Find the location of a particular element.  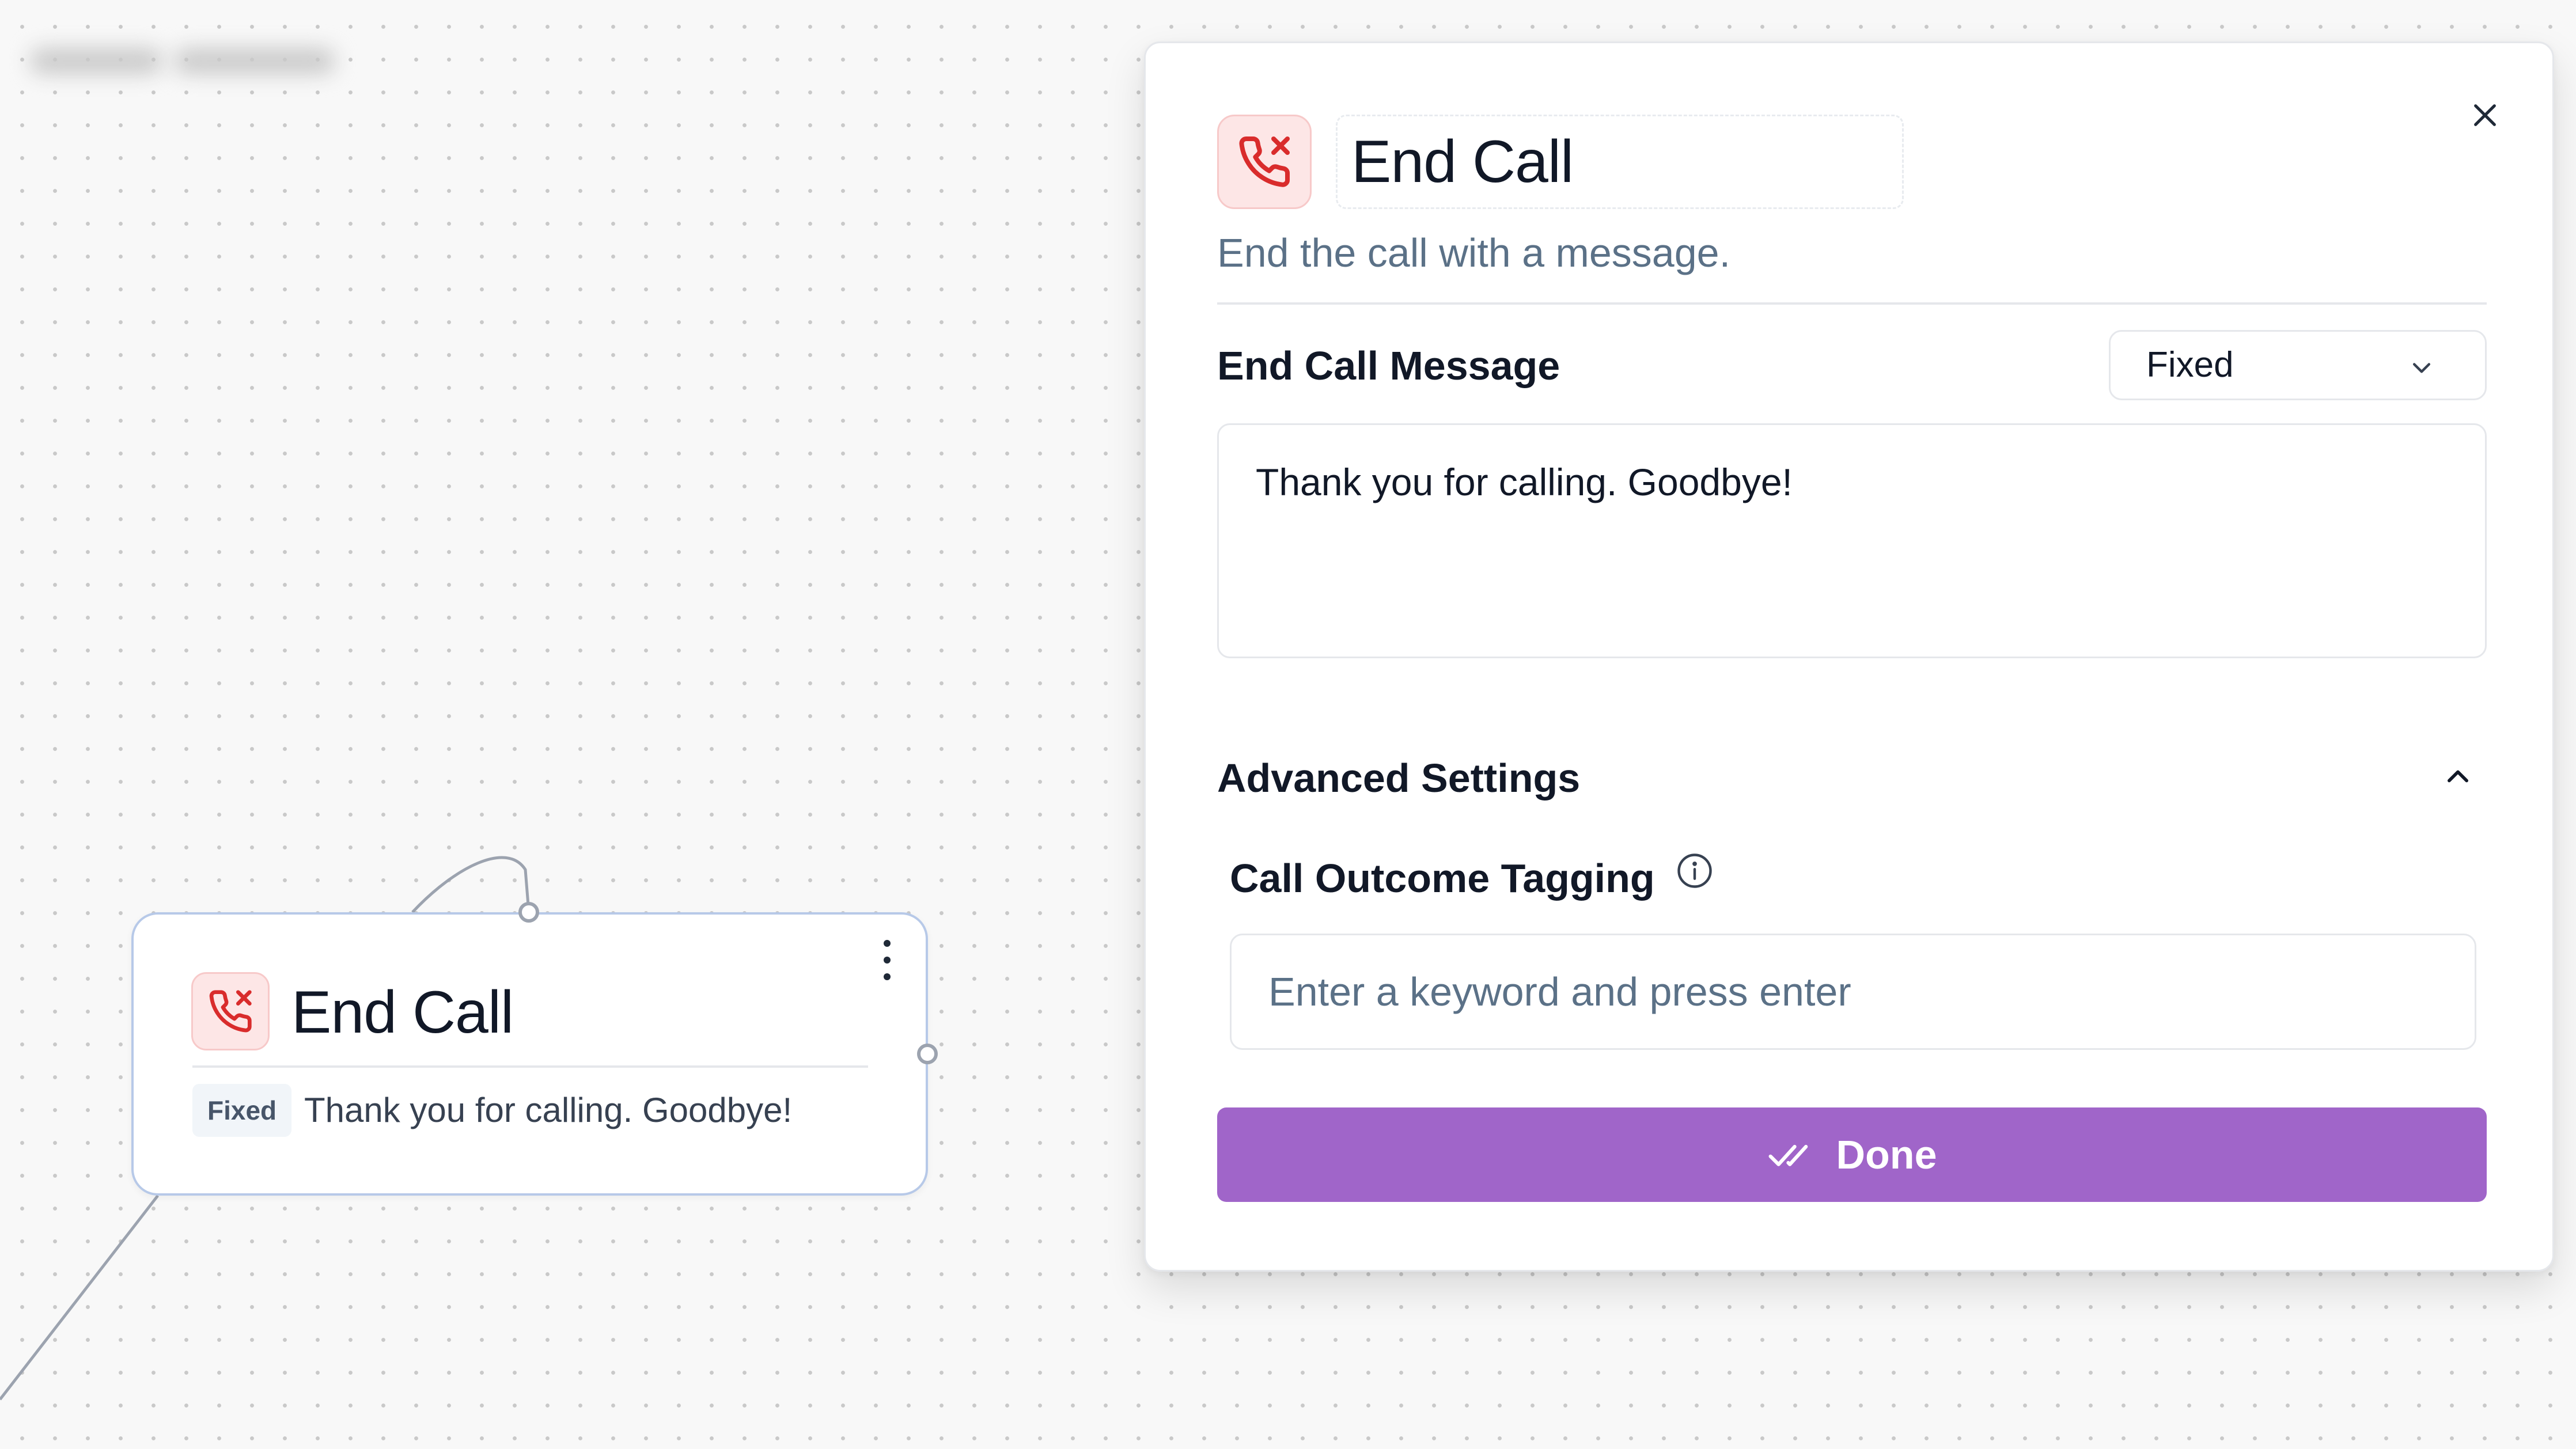

keyword-input: Enter a keyword and press enter is located at coordinates (1853, 992).